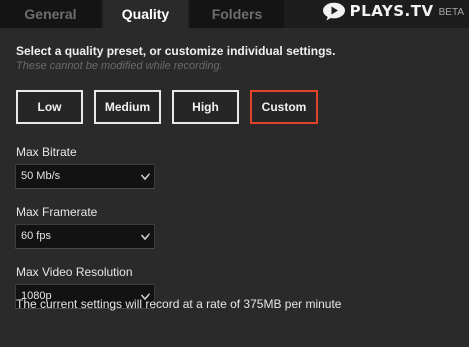 The width and height of the screenshot is (469, 347). What do you see at coordinates (74, 272) in the screenshot?
I see `max-resolution-label: Max Video Resolution` at bounding box center [74, 272].